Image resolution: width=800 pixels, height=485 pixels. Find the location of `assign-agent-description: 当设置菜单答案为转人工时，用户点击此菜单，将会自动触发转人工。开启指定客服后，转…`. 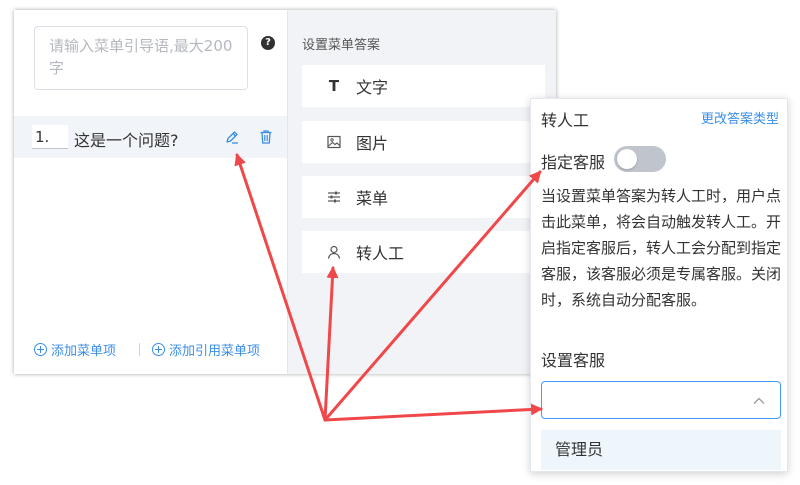

assign-agent-description: 当设置菜单答案为转人工时，用户点击此菜单，将会自动触发转人工。开启指定客服后，转… is located at coordinates (661, 248).